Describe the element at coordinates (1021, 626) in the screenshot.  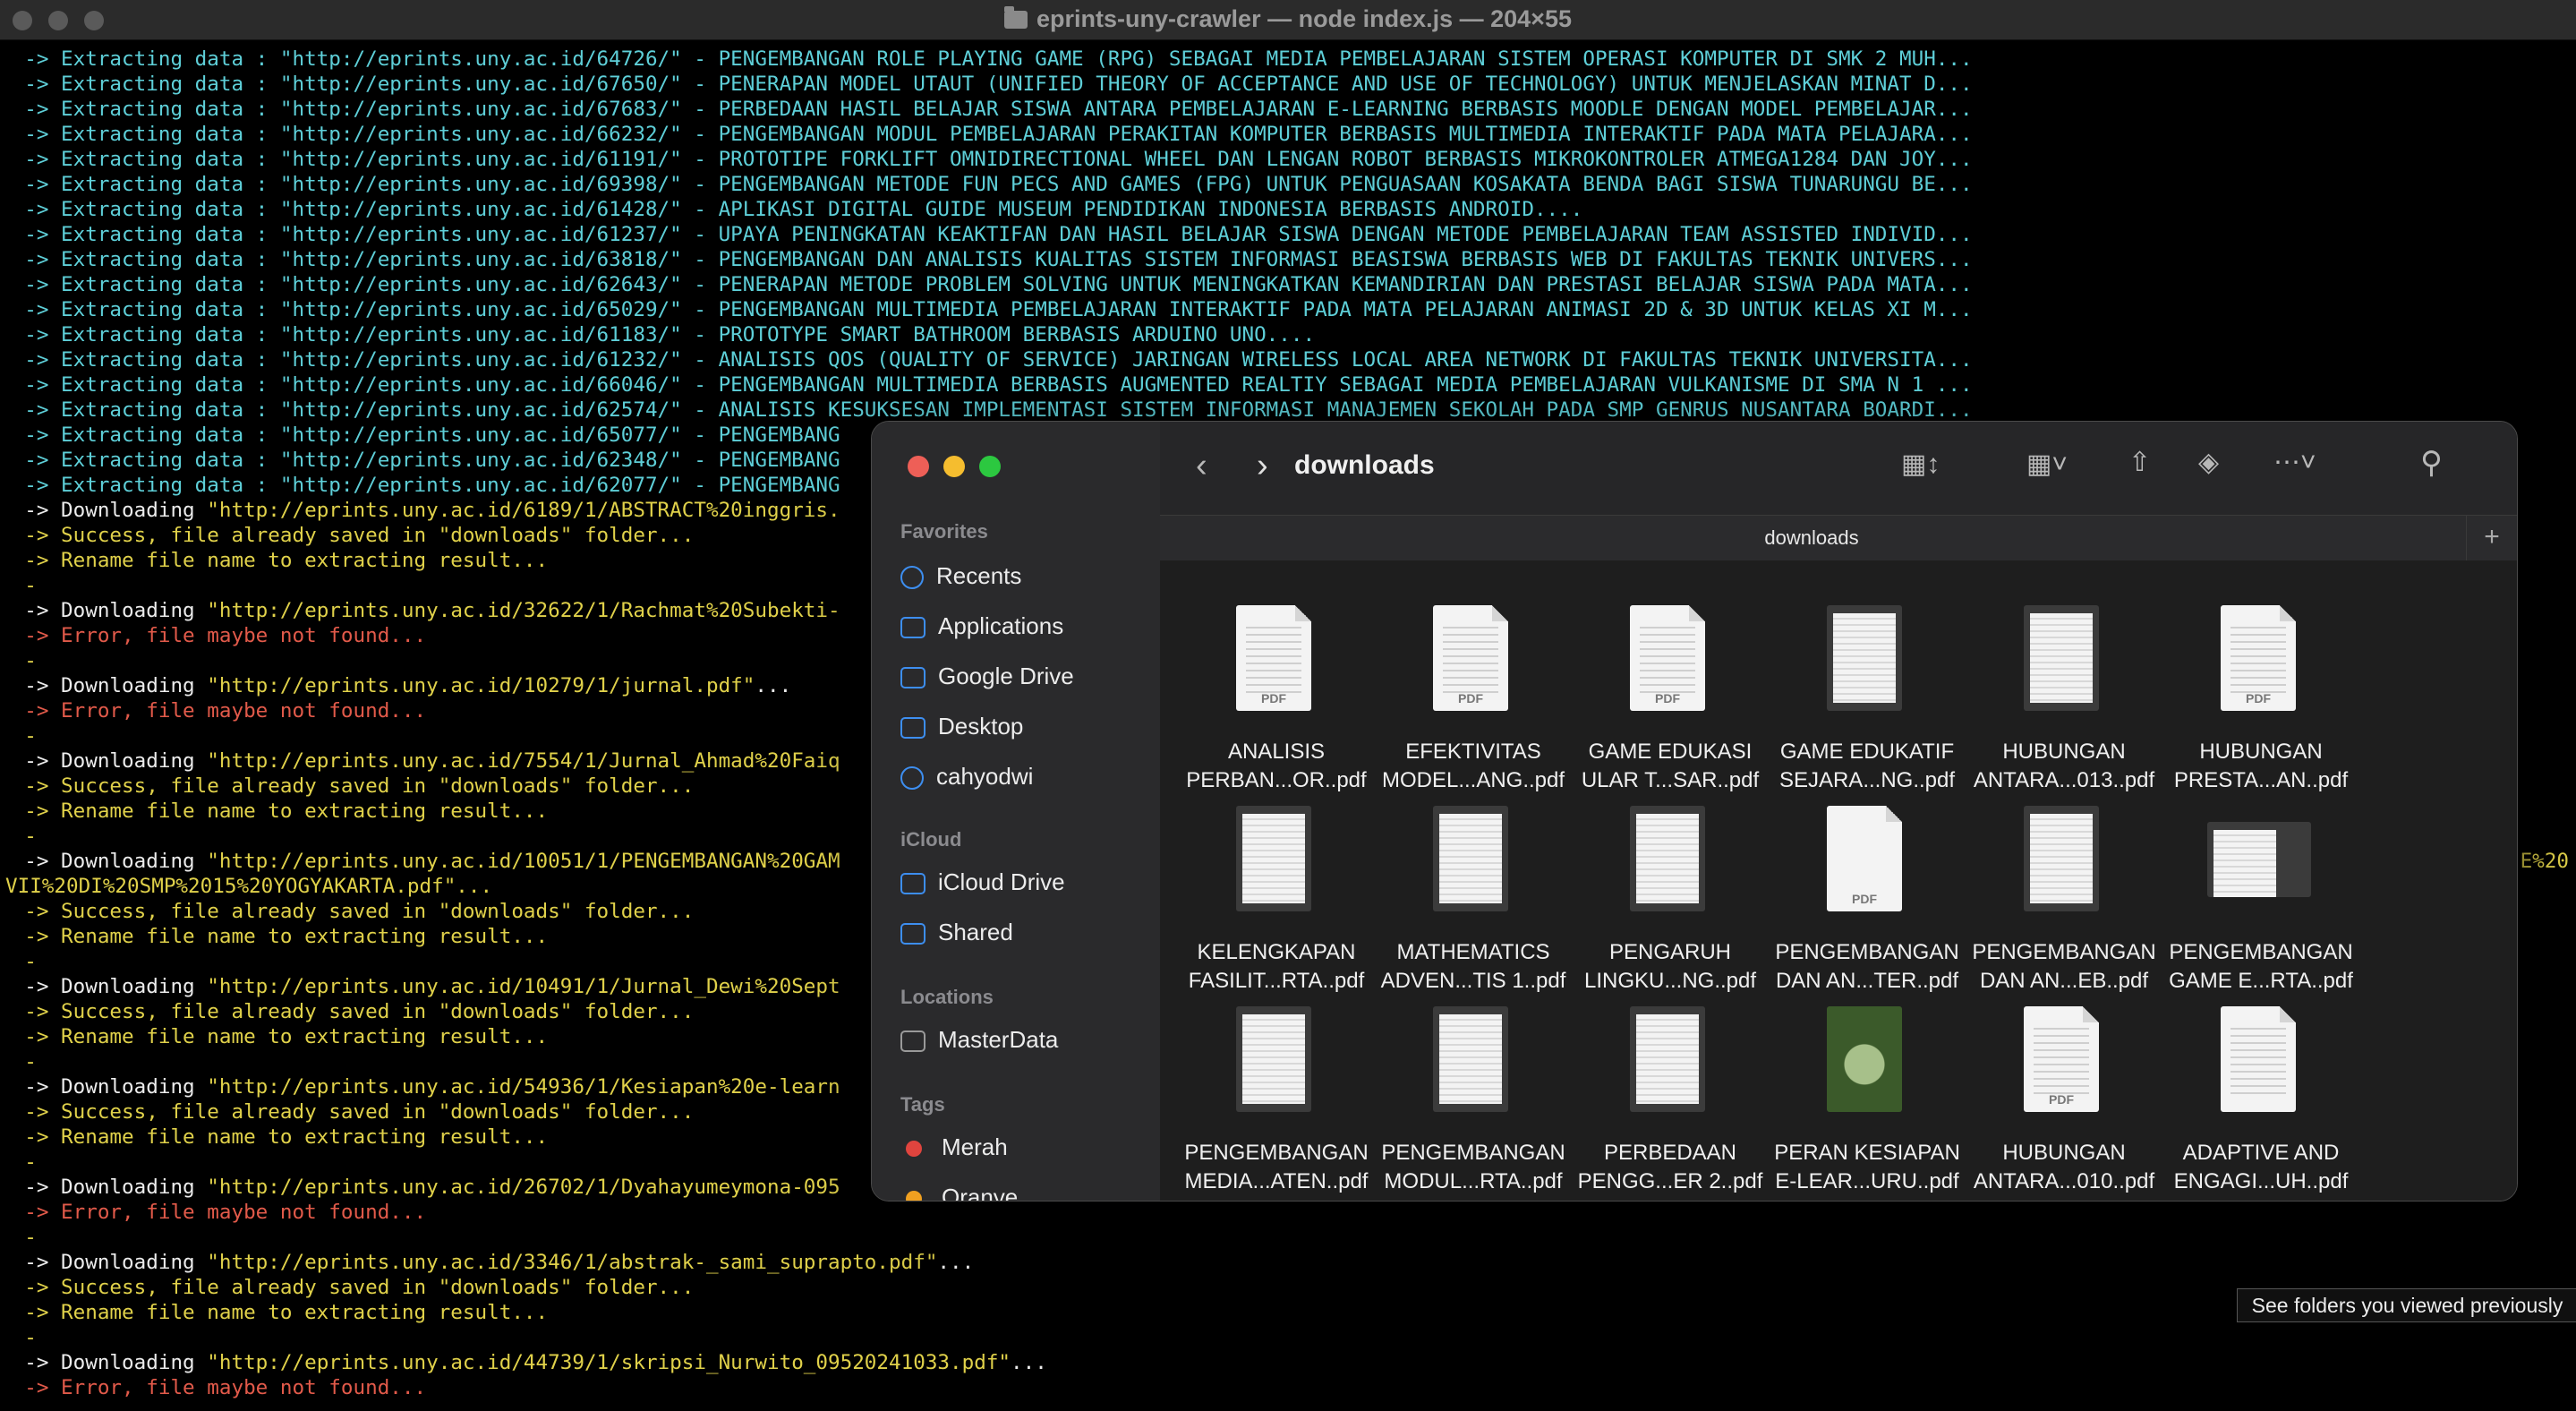
I see `sidebar-item-applications: Applications` at that location.